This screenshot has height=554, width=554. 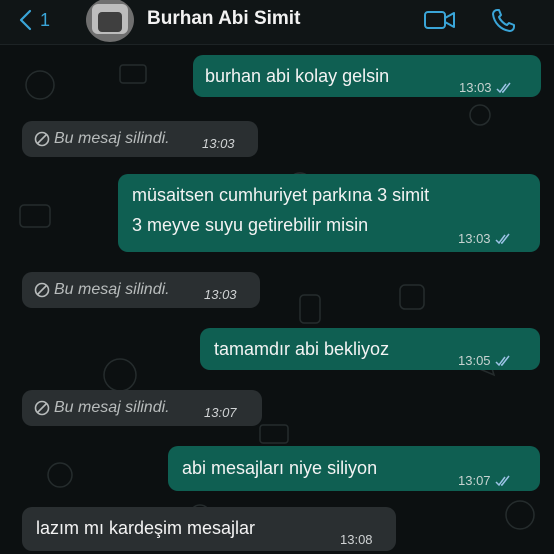 I want to click on message-outgoing: tamamdır abi bekliyoz 13:05, so click(x=370, y=349).